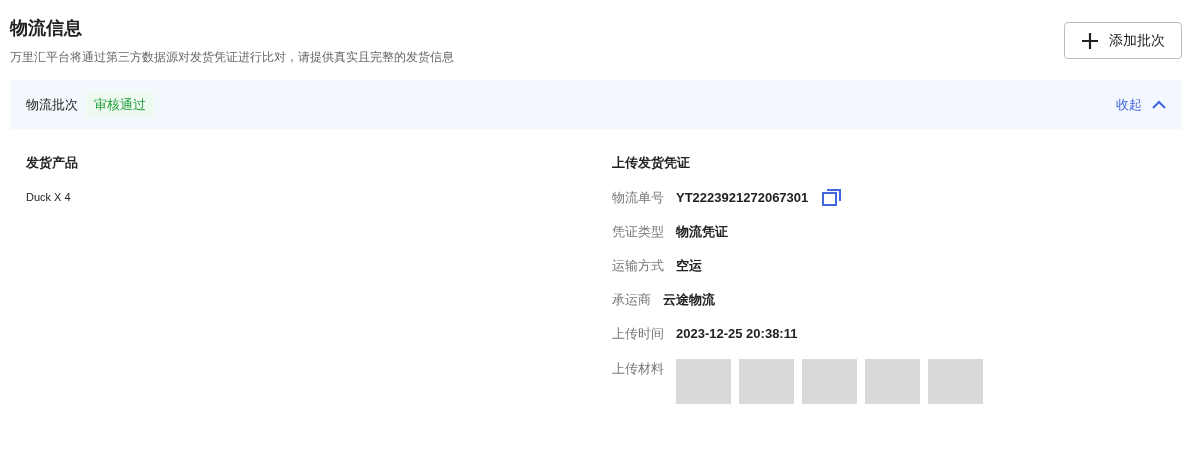 Image resolution: width=1200 pixels, height=455 pixels. I want to click on field-value: 物流凭证, so click(702, 231).